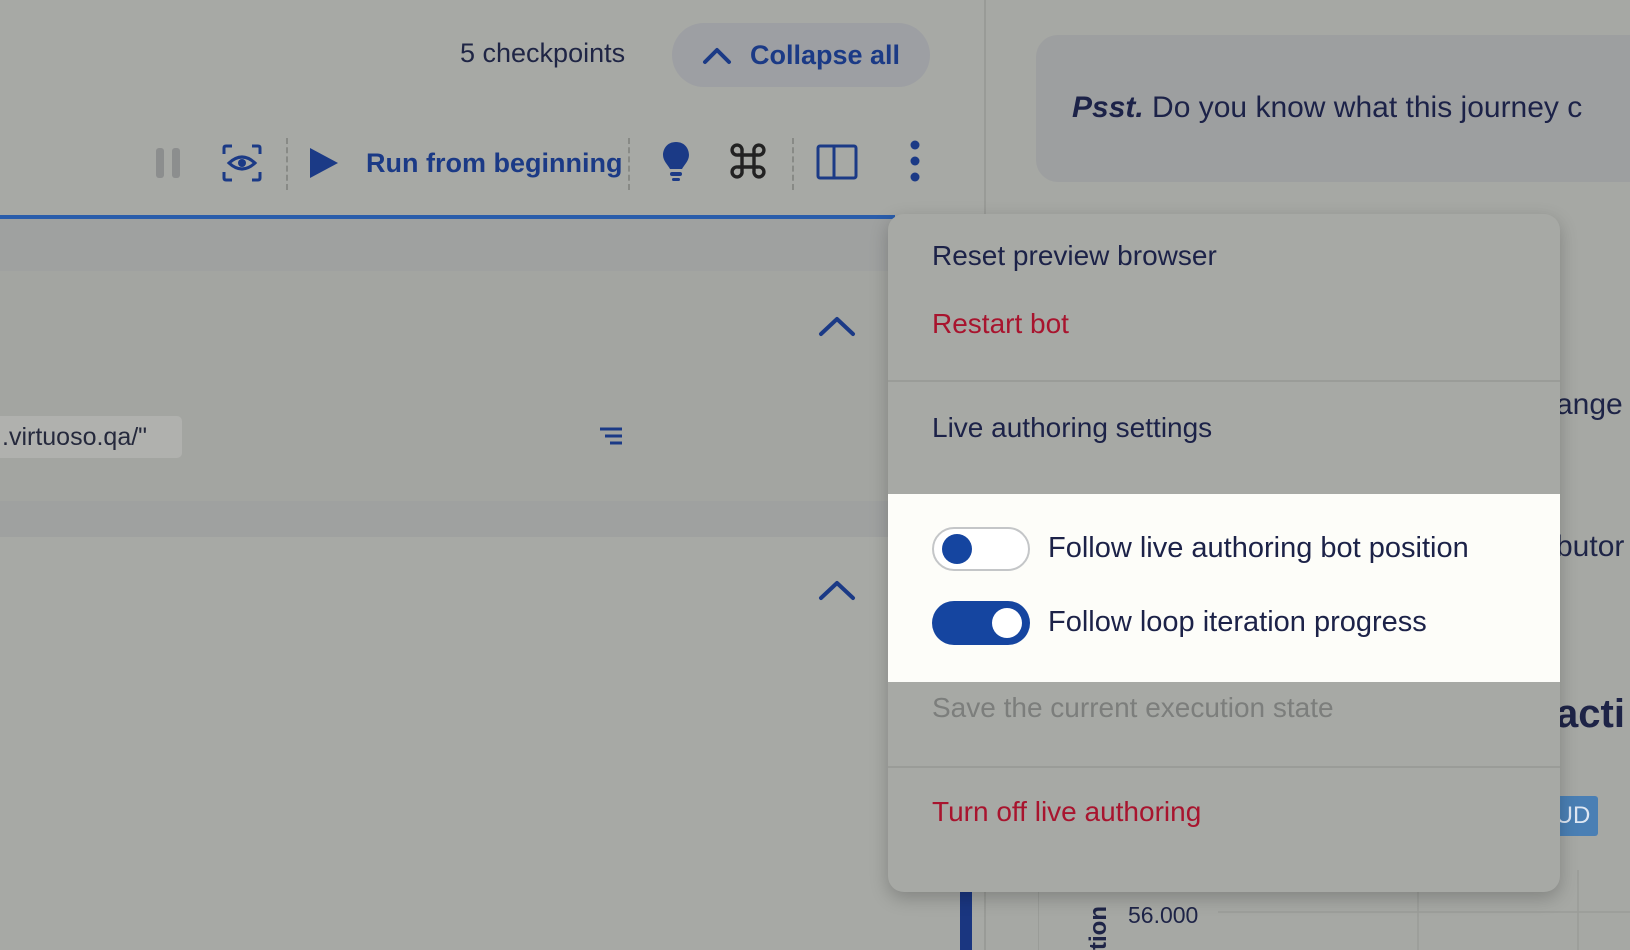  Describe the element at coordinates (1589, 404) in the screenshot. I see `preview-text-fragment: ange` at that location.